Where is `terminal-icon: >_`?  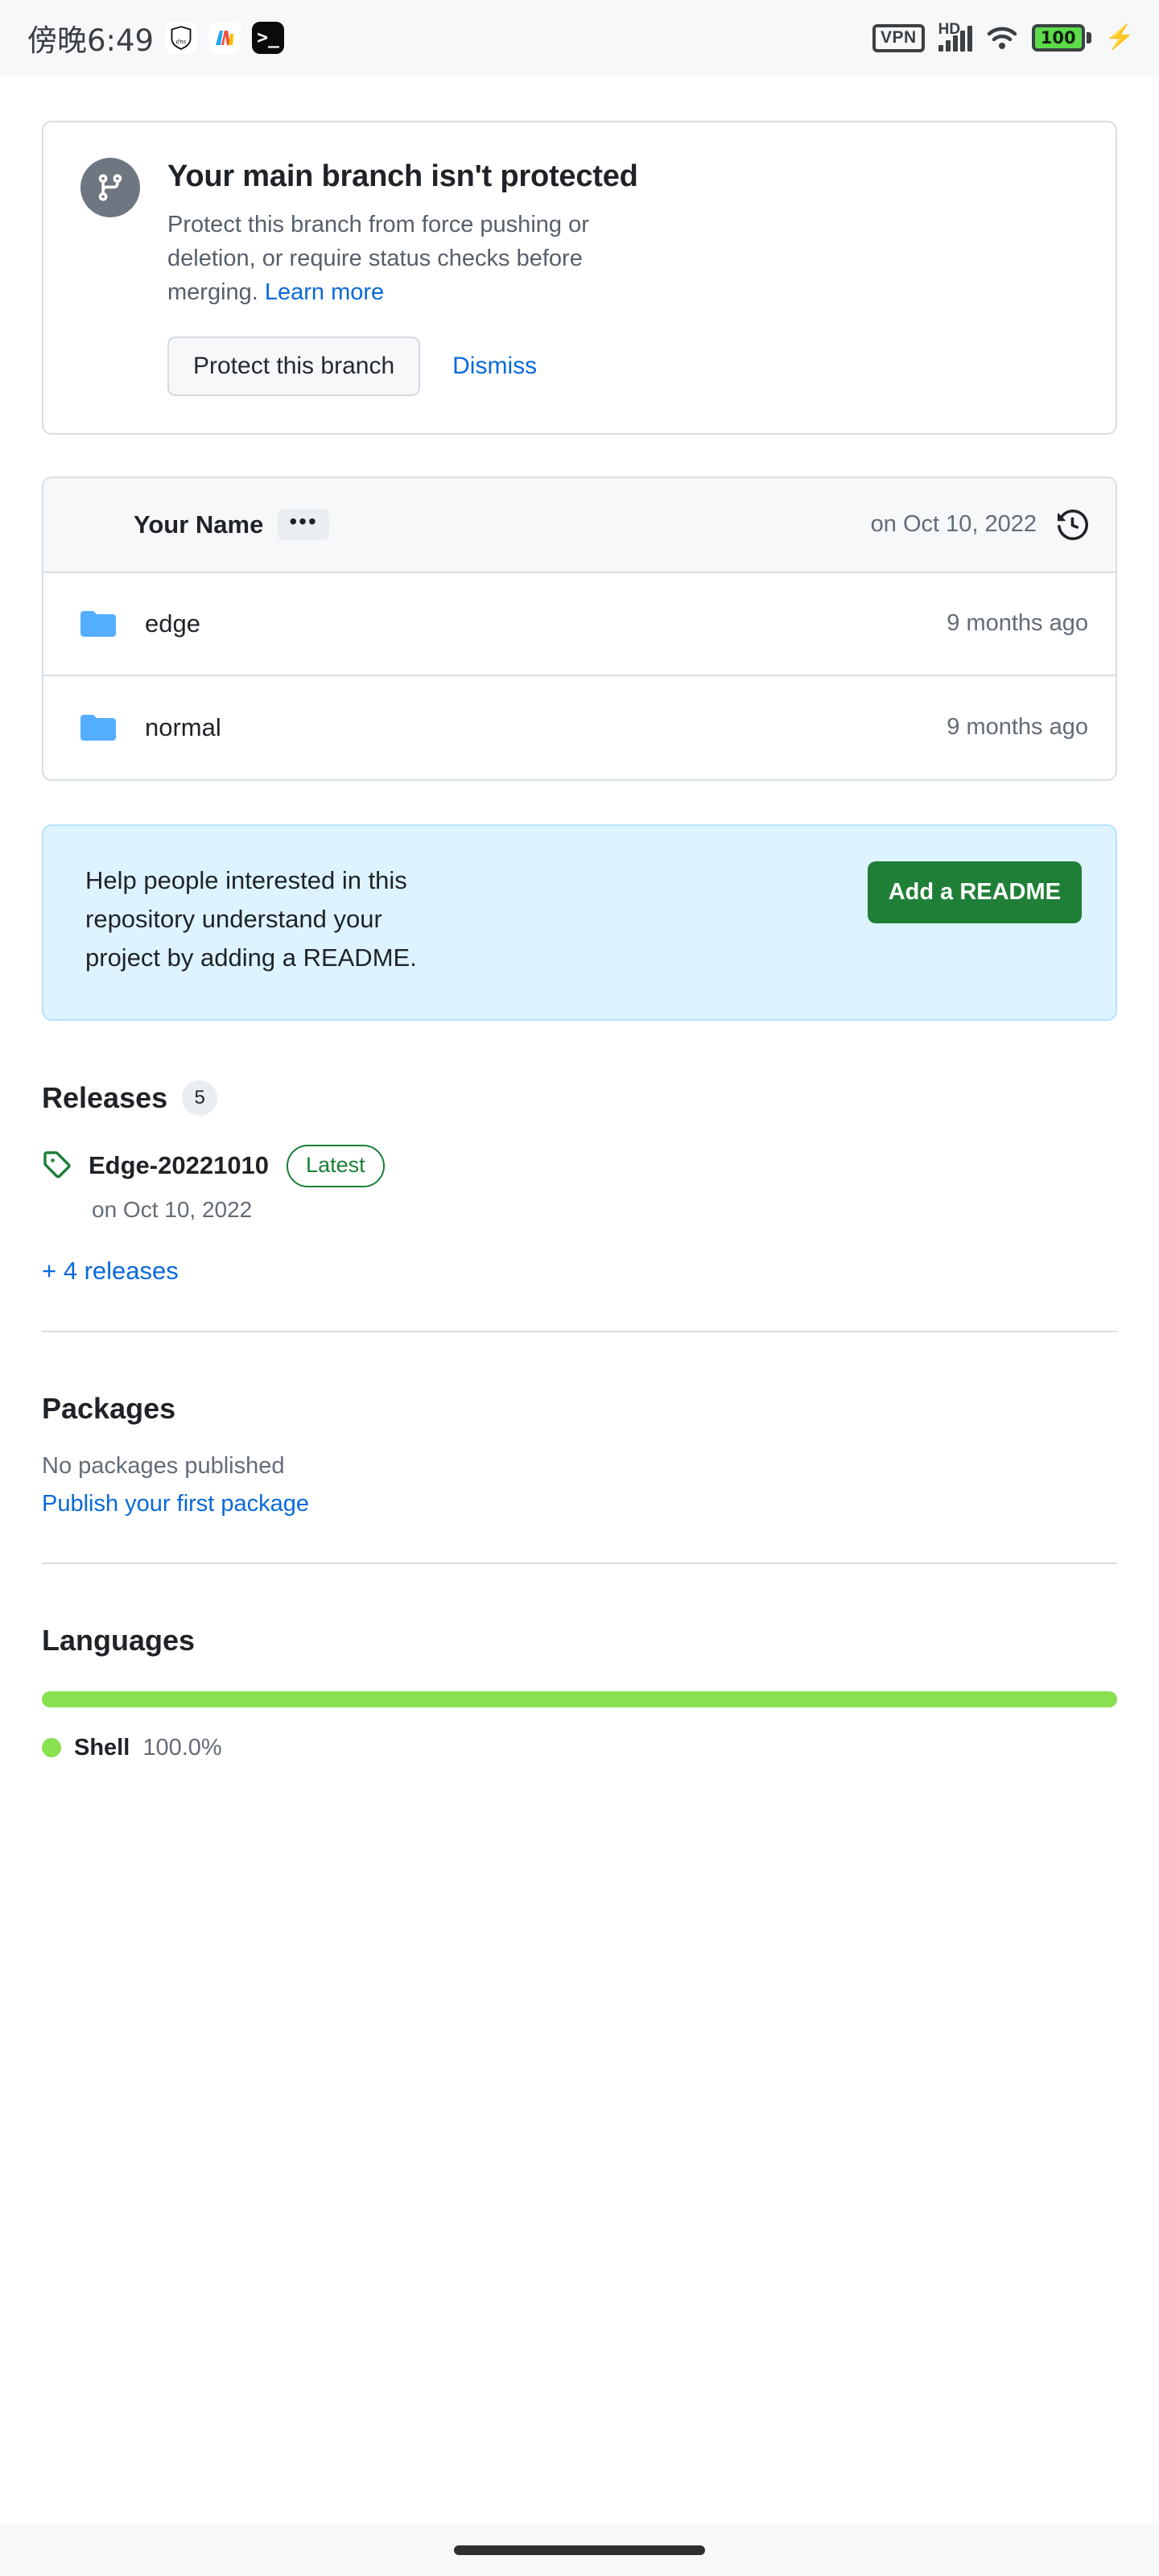 terminal-icon: >_ is located at coordinates (268, 38).